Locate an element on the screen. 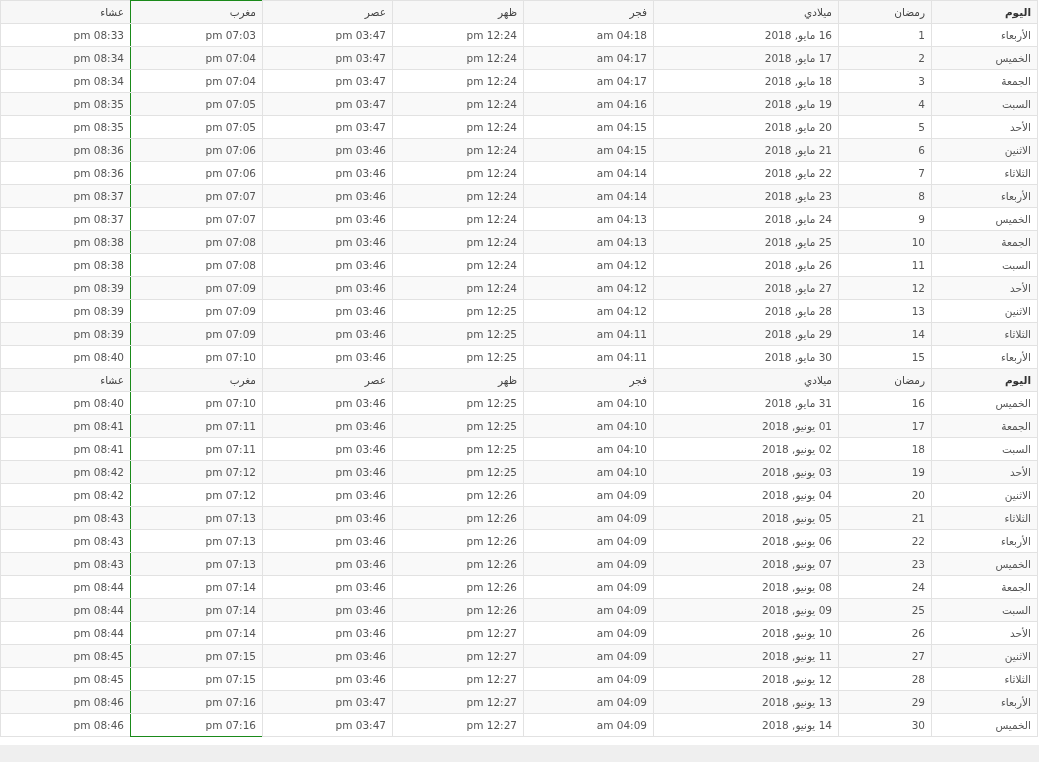 Image resolution: width=1039 pixels, height=762 pixels. table-cell: 08:39 pm is located at coordinates (65, 311).